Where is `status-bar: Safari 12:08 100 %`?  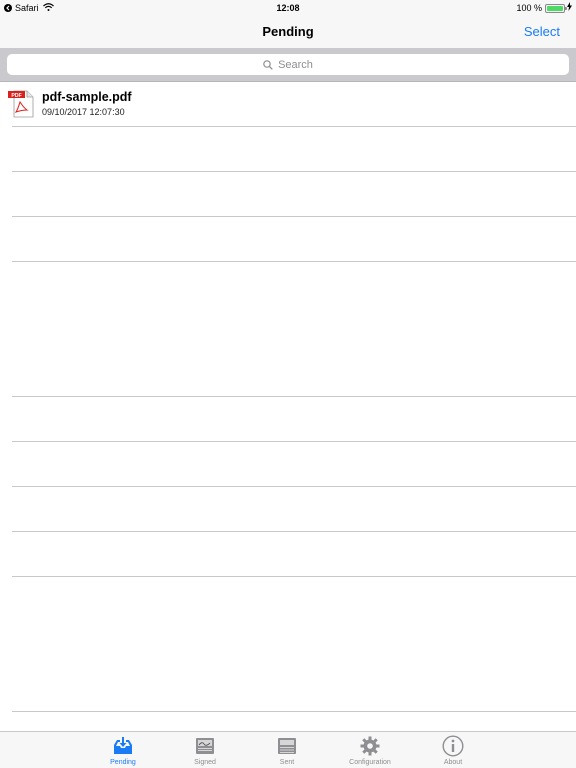 status-bar: Safari 12:08 100 % is located at coordinates (288, 8).